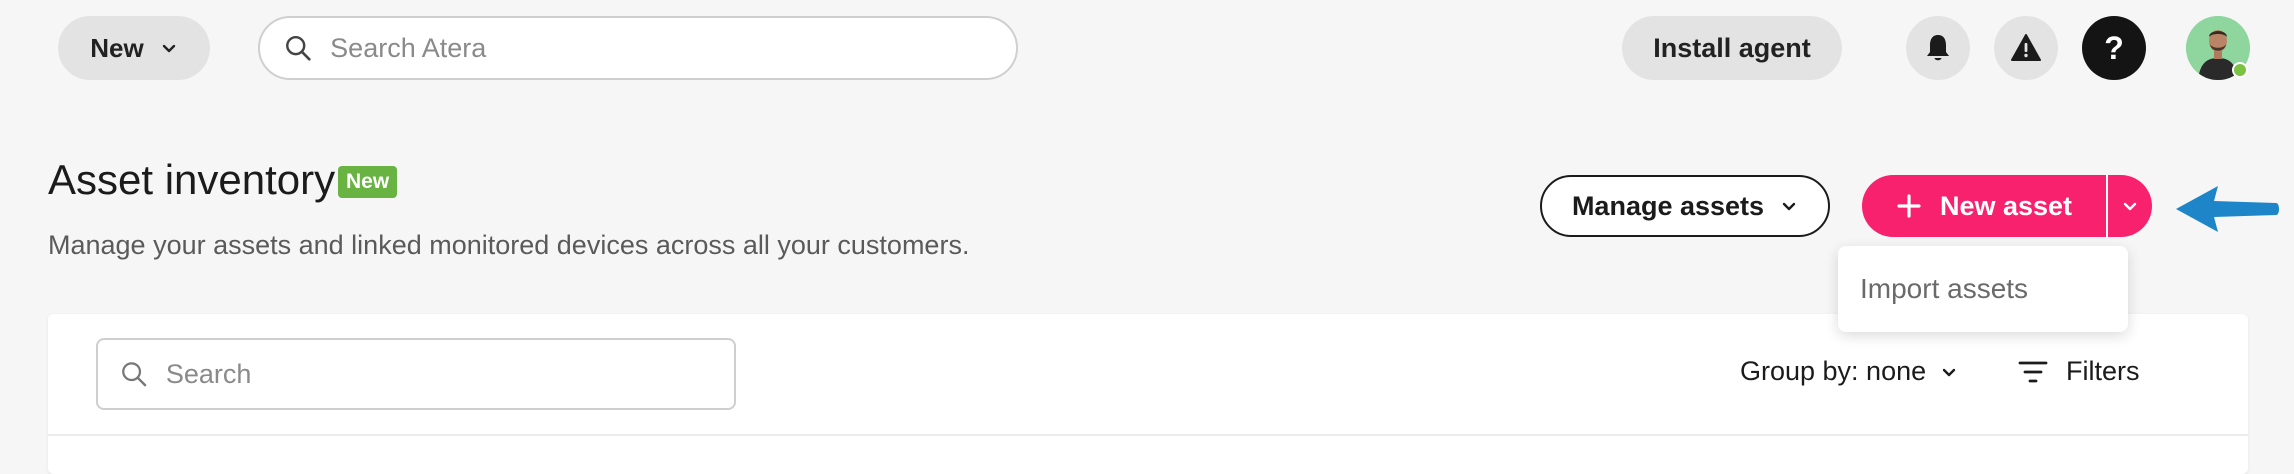 The image size is (2294, 474). Describe the element at coordinates (448, 374) in the screenshot. I see `asset-search-input` at that location.